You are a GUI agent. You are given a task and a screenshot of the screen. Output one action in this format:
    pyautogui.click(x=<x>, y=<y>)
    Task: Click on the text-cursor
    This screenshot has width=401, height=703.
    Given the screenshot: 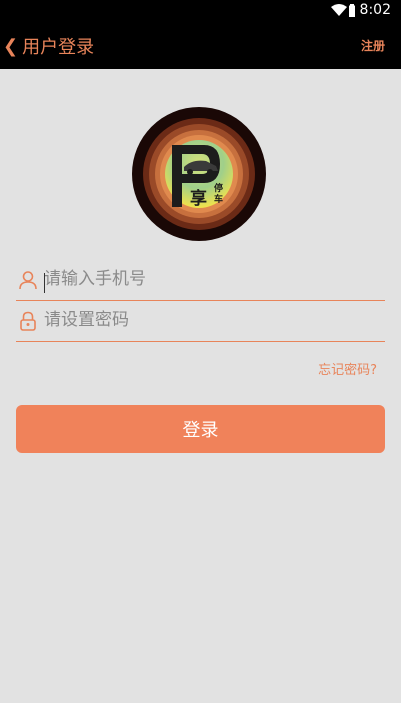 What is the action you would take?
    pyautogui.click(x=44, y=283)
    